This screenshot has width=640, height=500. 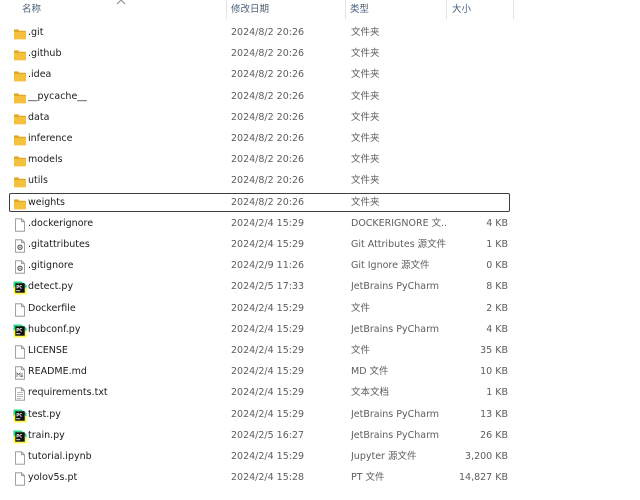 I want to click on markdown-file-icon, so click(x=20, y=372).